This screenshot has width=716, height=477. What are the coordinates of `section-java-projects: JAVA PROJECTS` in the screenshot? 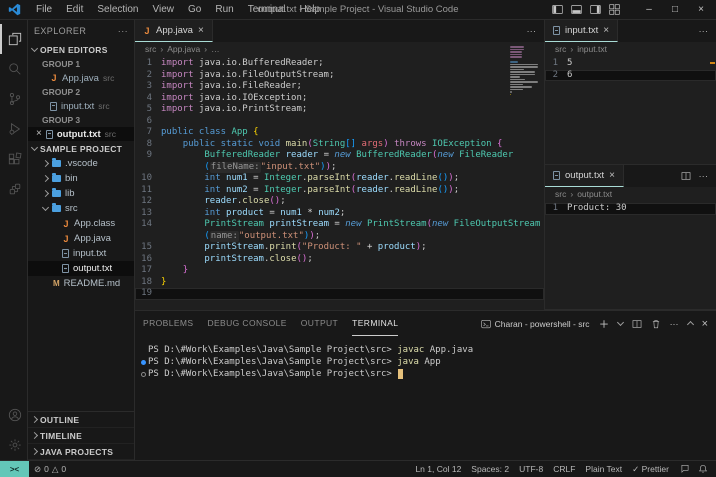 It's located at (81, 452).